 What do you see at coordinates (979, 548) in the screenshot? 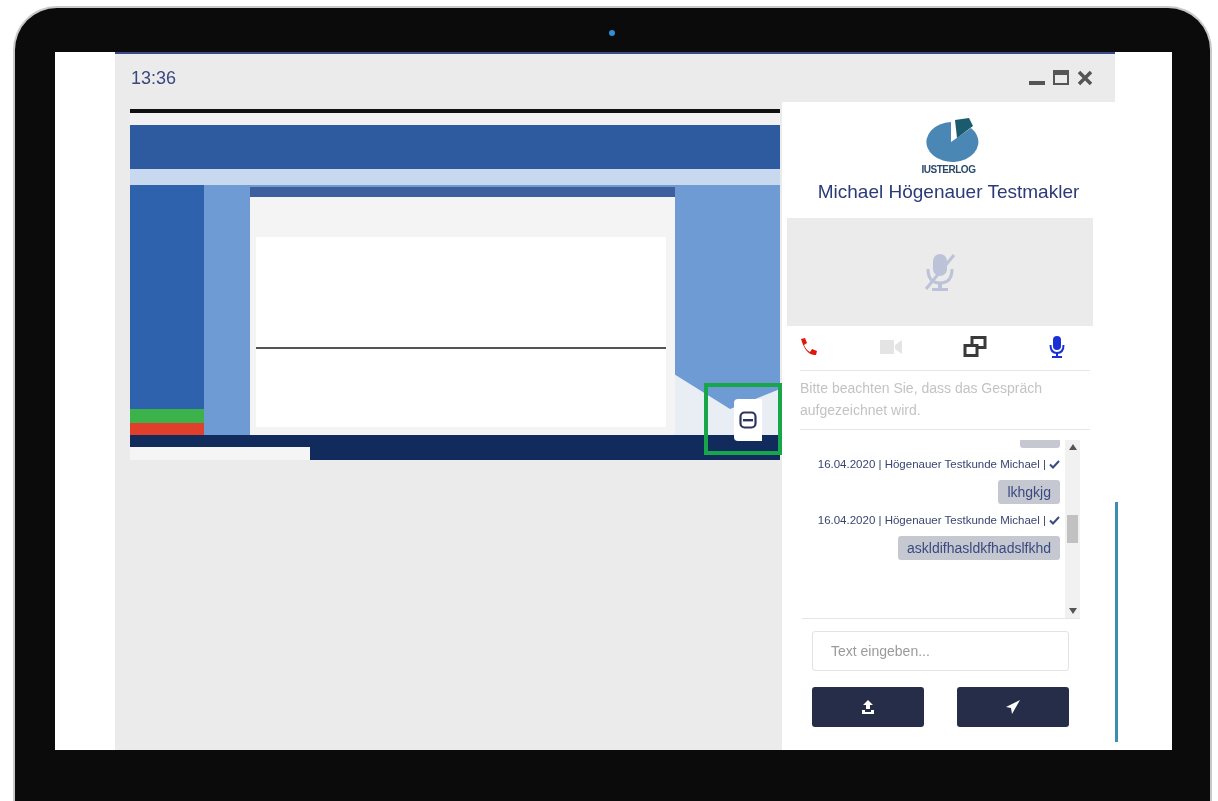
I see `message-bubble: askldifhasldkfhadslfkhd` at bounding box center [979, 548].